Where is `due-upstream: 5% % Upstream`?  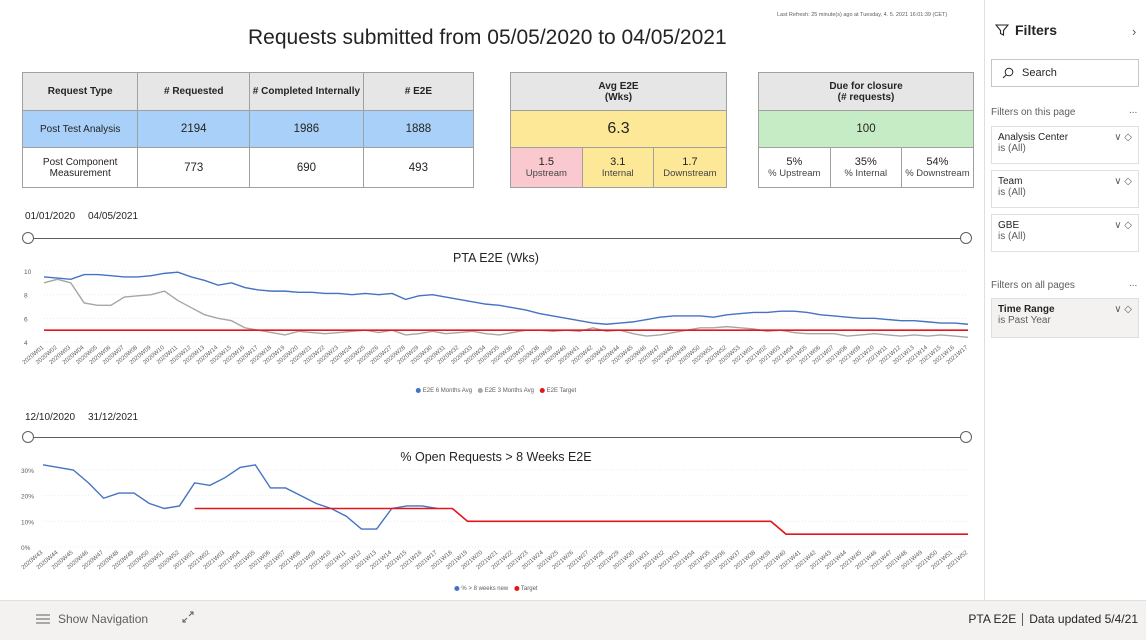 due-upstream: 5% % Upstream is located at coordinates (794, 167).